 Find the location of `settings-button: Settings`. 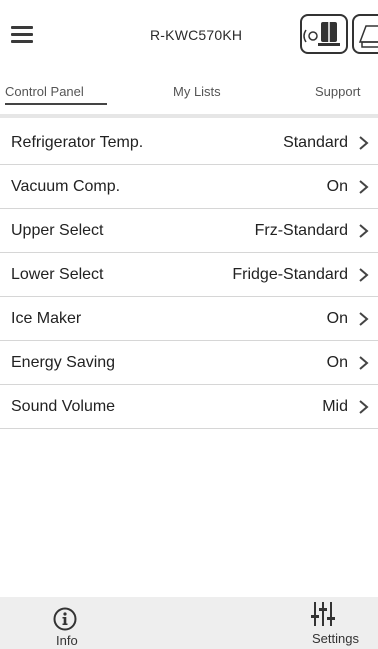

settings-button: Settings is located at coordinates (340, 625).